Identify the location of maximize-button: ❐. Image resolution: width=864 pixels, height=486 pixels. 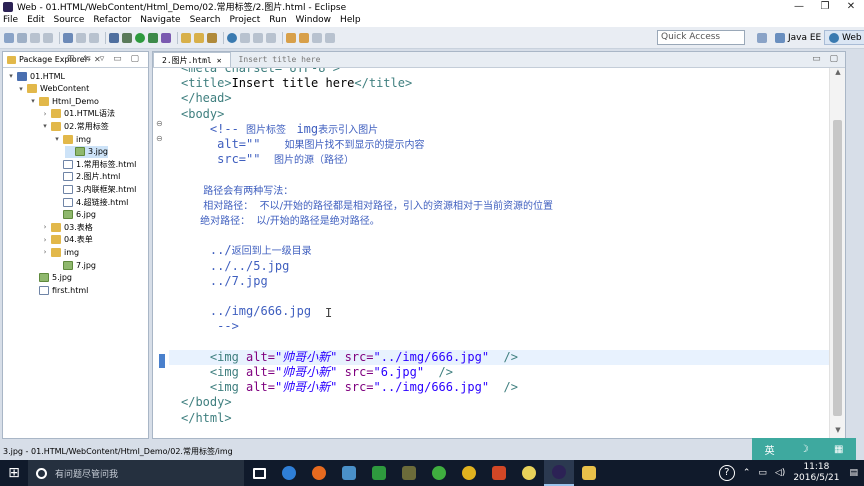
(825, 6).